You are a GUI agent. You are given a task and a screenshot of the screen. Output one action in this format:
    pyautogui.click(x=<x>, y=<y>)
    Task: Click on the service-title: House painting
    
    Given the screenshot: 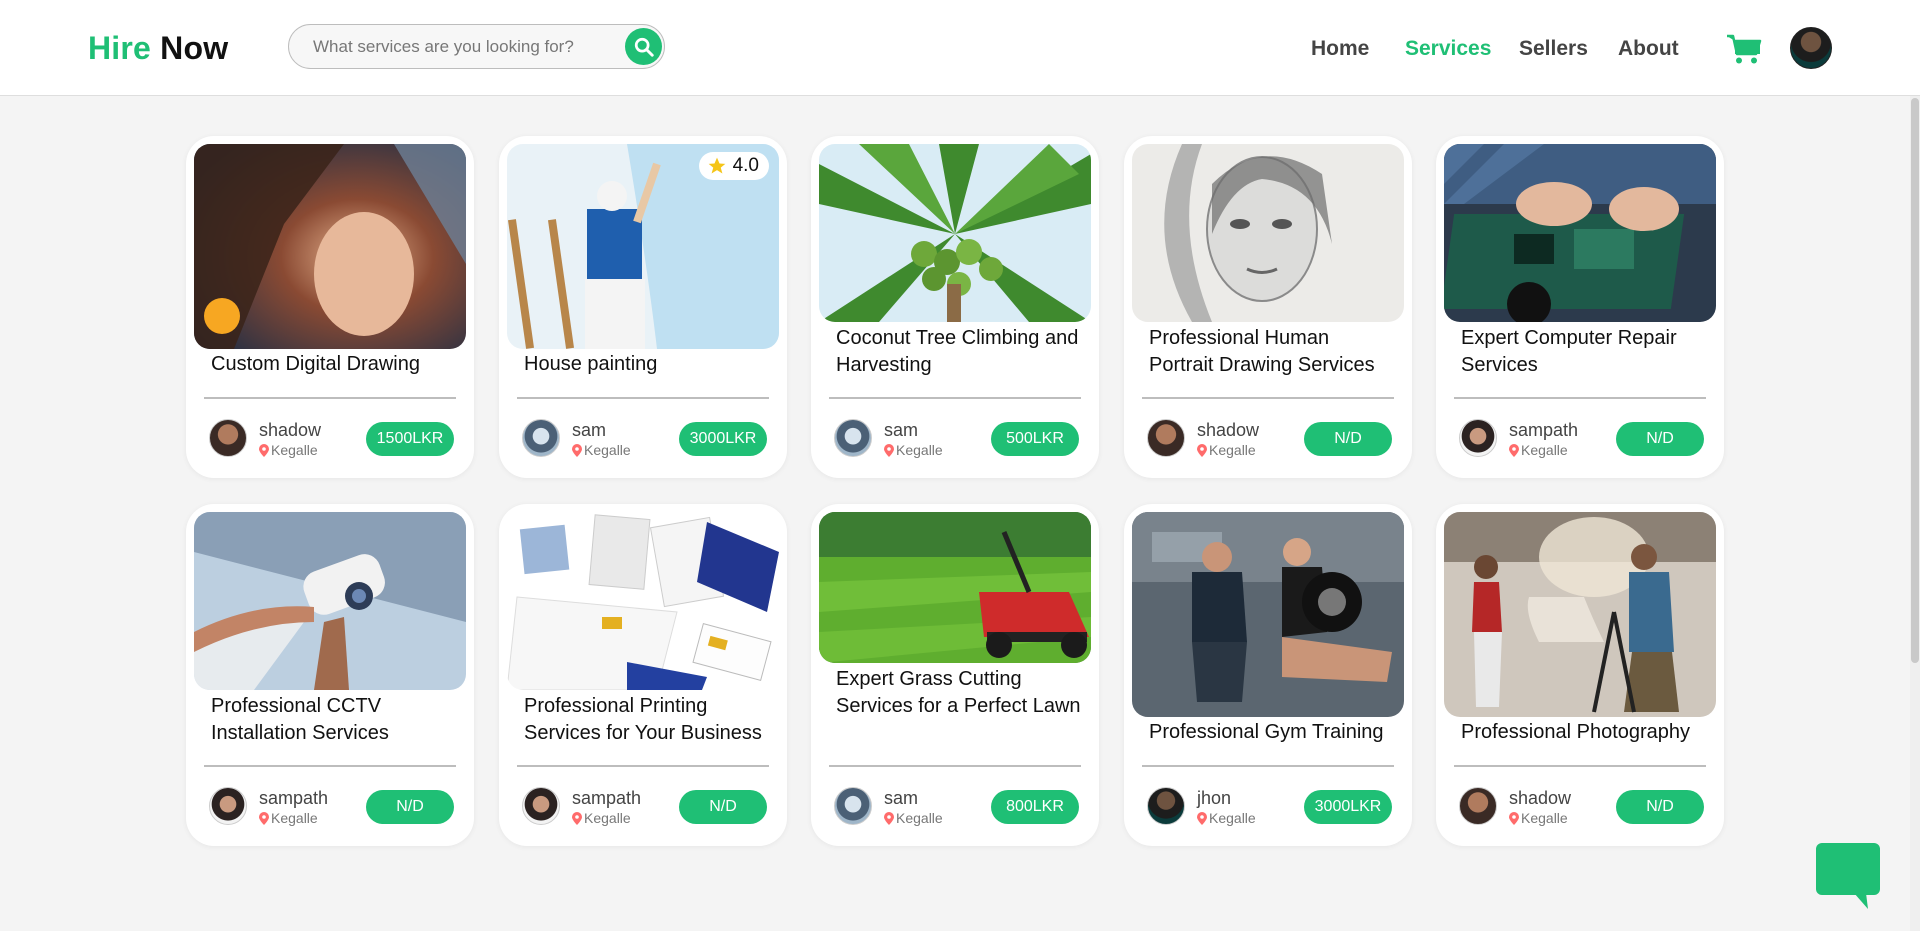 What is the action you would take?
    pyautogui.click(x=649, y=364)
    